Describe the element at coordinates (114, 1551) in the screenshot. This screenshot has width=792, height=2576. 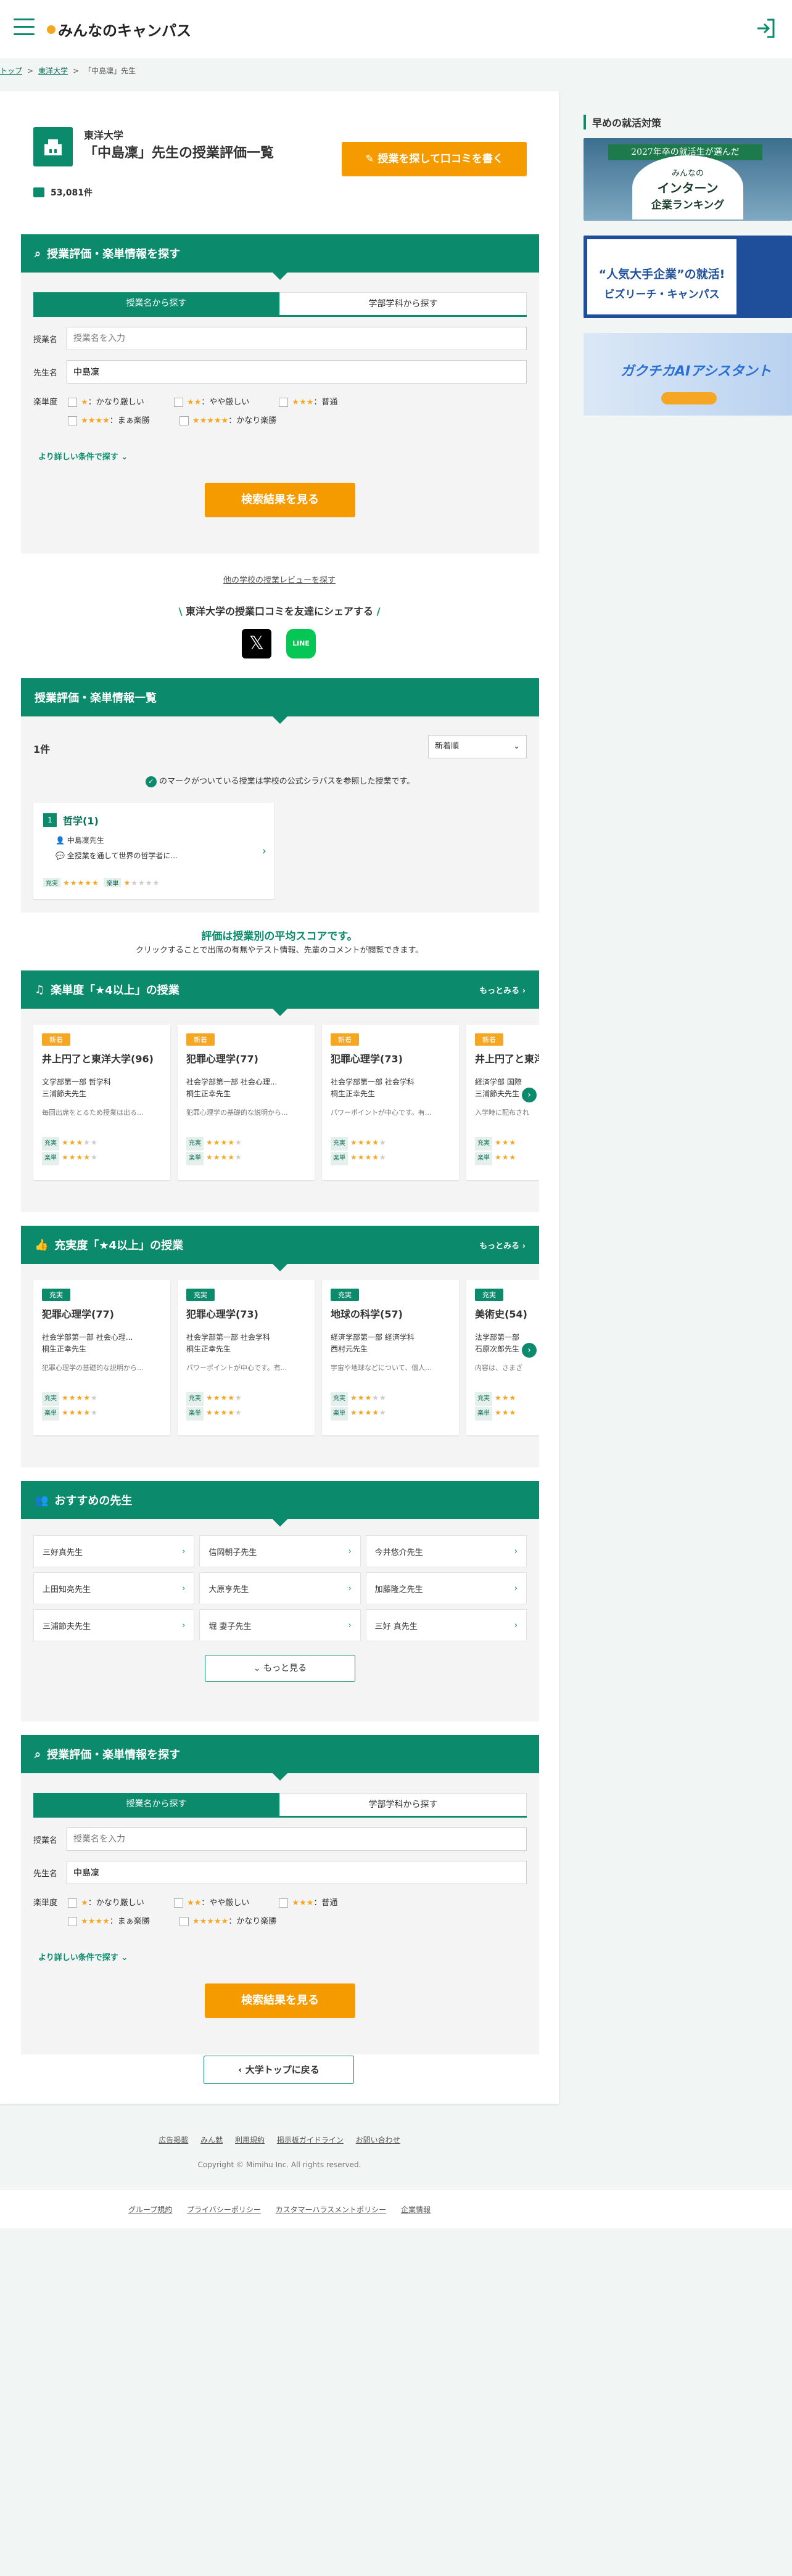
I see `teacher-link: 三好真先生 ›` at that location.